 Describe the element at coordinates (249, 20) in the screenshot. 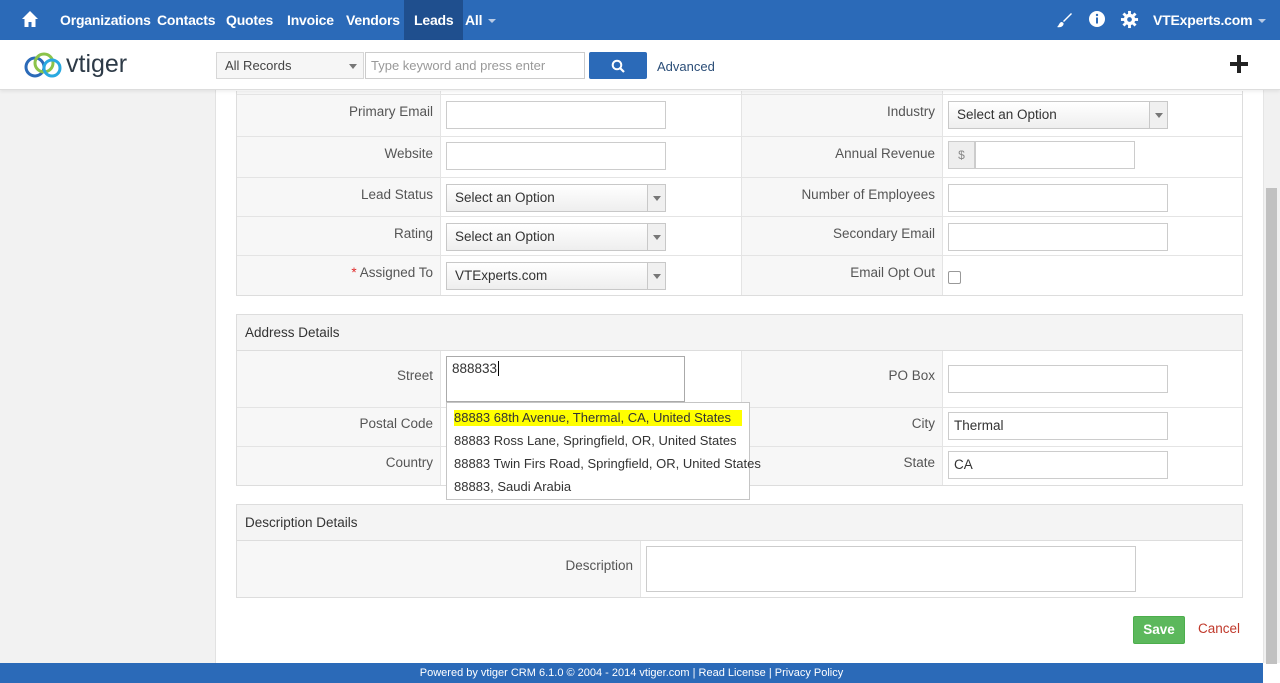

I see `nav-quotes: Quotes` at that location.